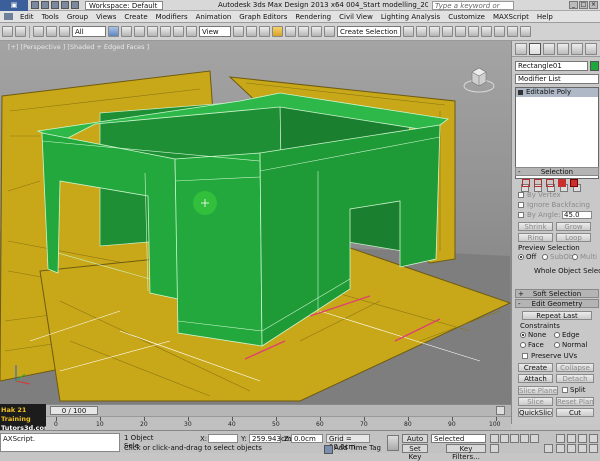  What do you see at coordinates (74, 410) in the screenshot?
I see `time-slider-thumb: 0 / 100` at bounding box center [74, 410].